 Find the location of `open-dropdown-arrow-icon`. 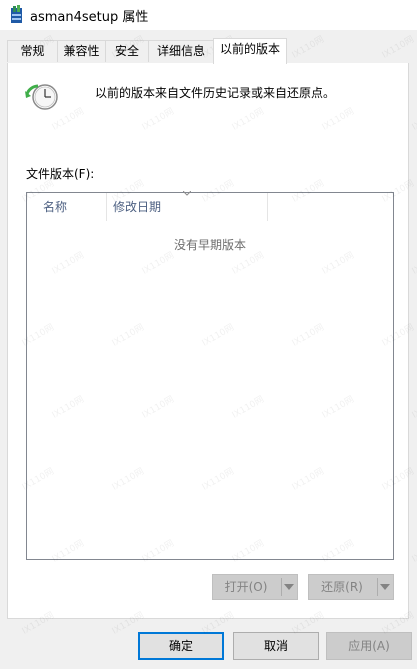

open-dropdown-arrow-icon is located at coordinates (289, 587).